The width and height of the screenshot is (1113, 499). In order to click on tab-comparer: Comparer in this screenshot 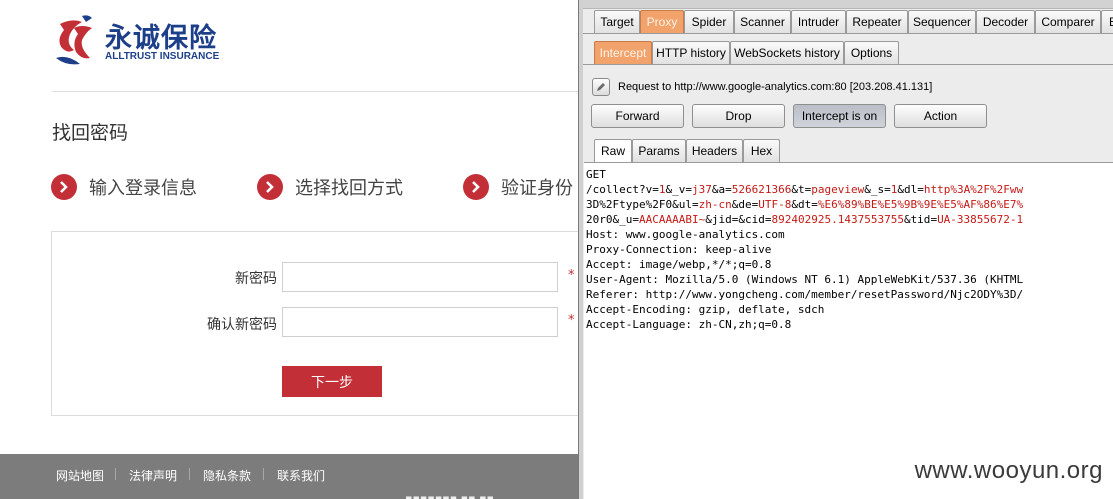, I will do `click(1068, 21)`.